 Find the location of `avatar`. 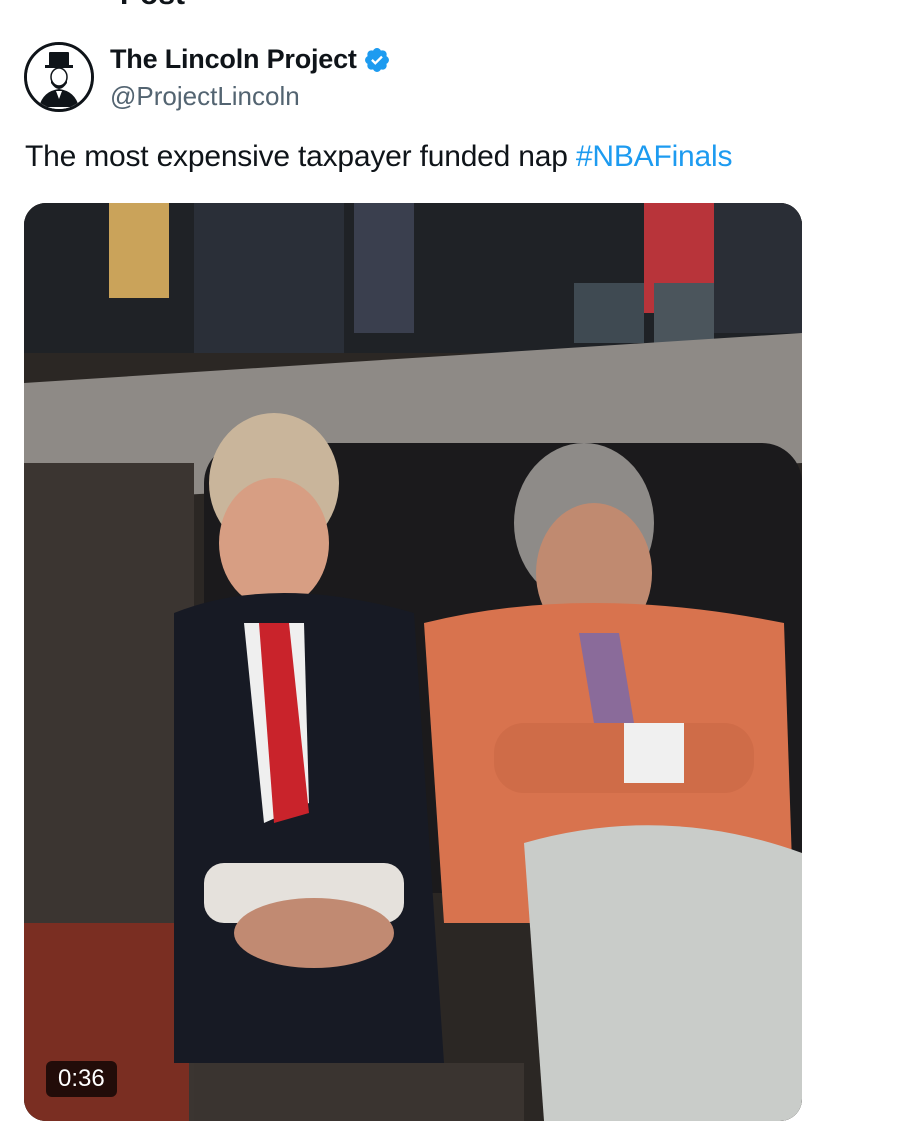

avatar is located at coordinates (59, 77).